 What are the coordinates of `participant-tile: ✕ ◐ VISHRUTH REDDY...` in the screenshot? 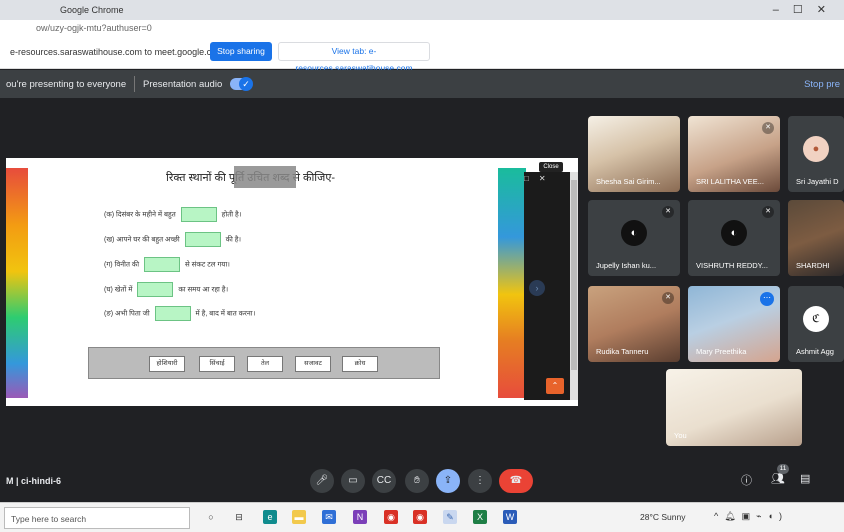 It's located at (734, 238).